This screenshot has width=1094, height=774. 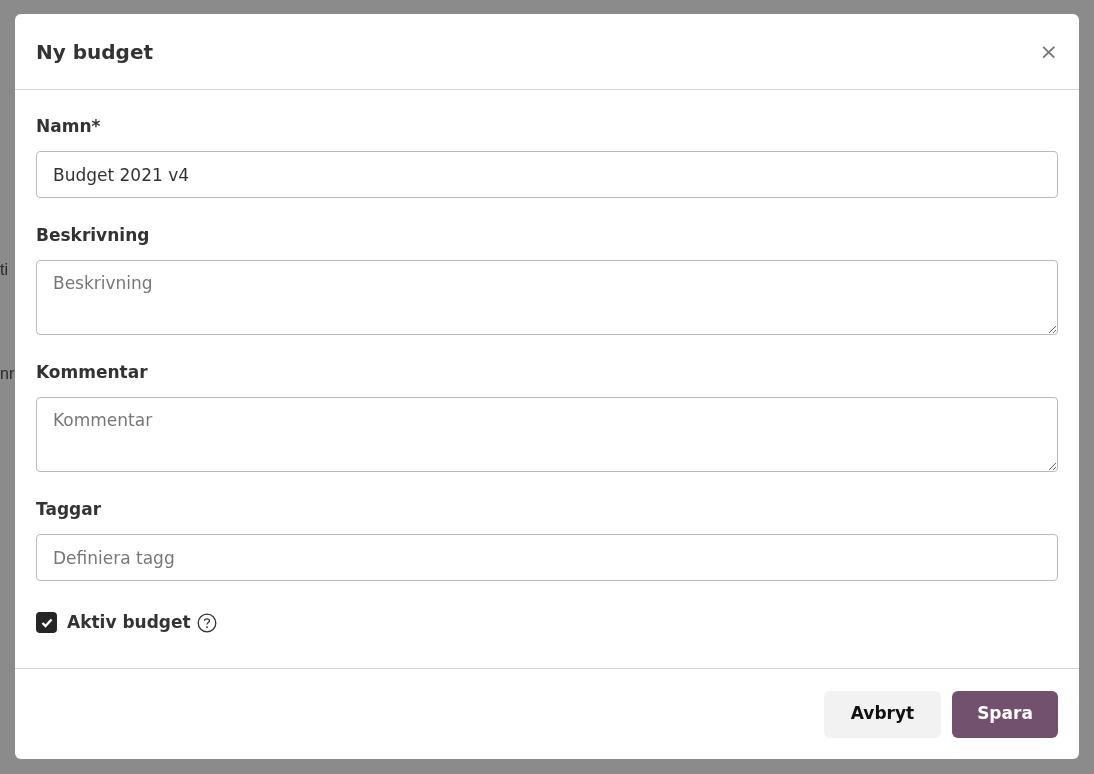 I want to click on checkbox, so click(x=46, y=623).